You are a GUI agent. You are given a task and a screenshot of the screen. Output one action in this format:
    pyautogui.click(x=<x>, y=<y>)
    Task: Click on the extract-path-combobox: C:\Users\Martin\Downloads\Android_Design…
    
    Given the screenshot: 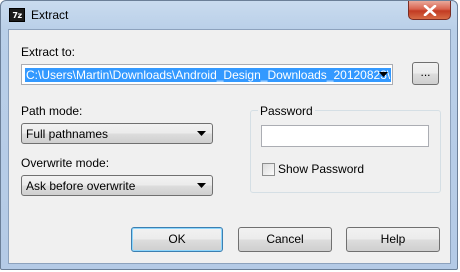 What is the action you would take?
    pyautogui.click(x=207, y=74)
    